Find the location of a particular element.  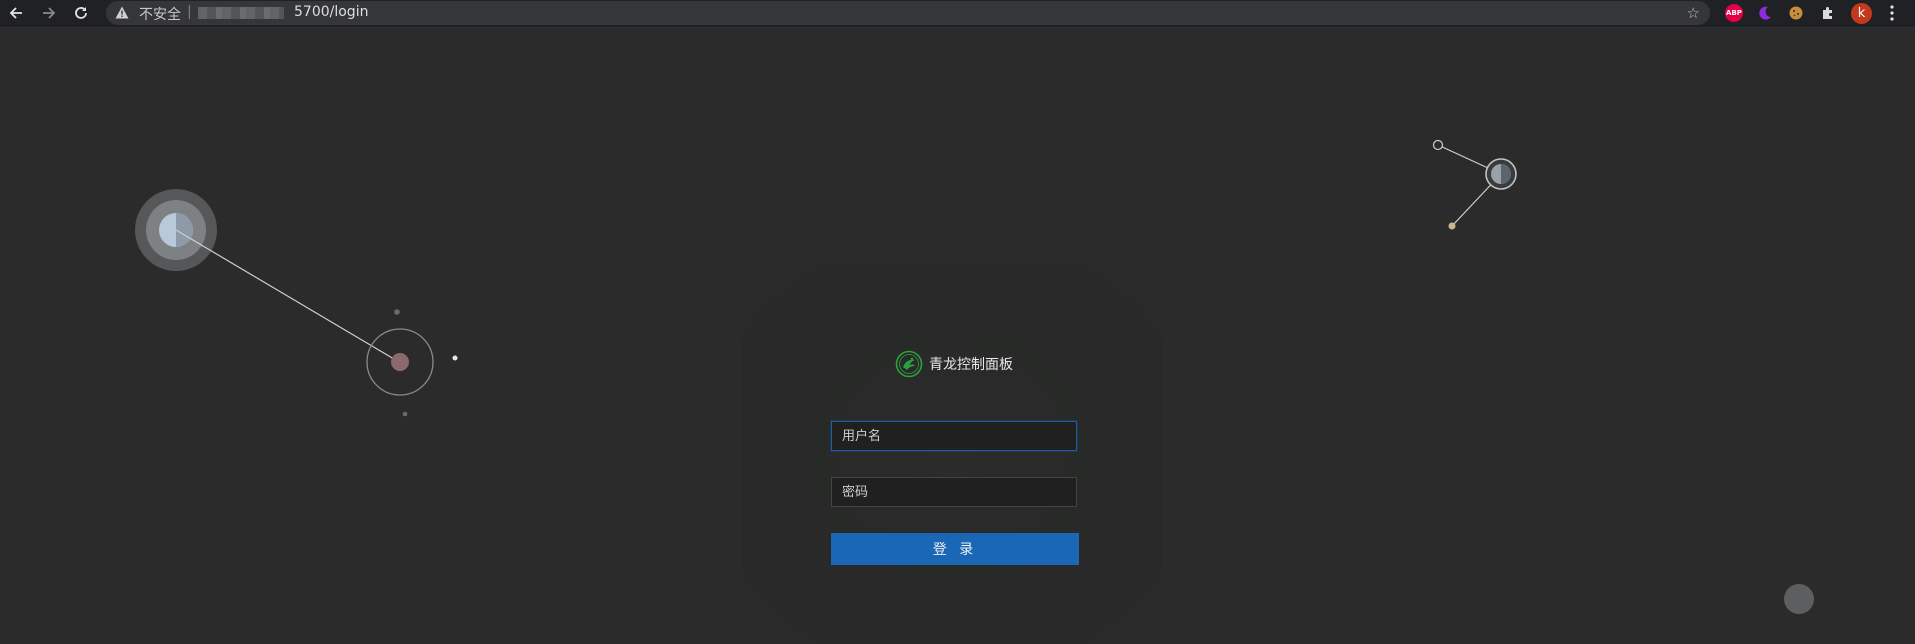

qinglong-logo-icon is located at coordinates (909, 364).